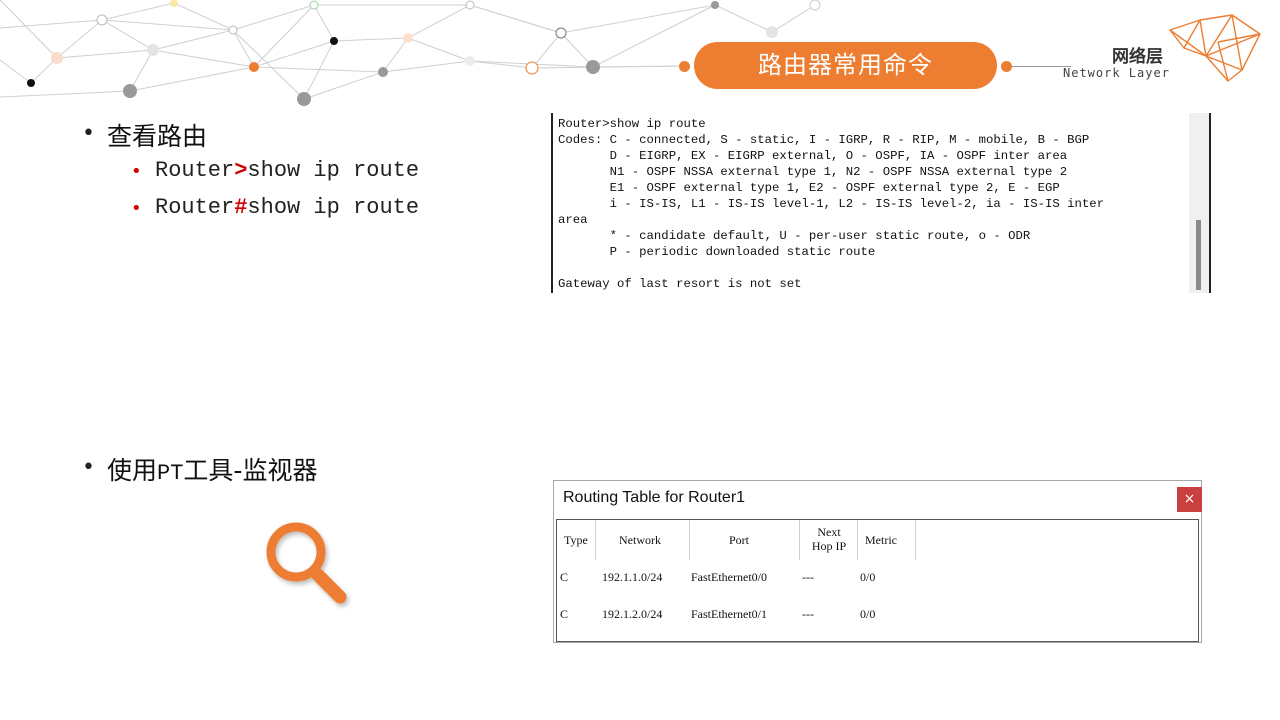 This screenshot has width=1280, height=720. What do you see at coordinates (881, 540) in the screenshot?
I see `column-header-metric: Metric` at bounding box center [881, 540].